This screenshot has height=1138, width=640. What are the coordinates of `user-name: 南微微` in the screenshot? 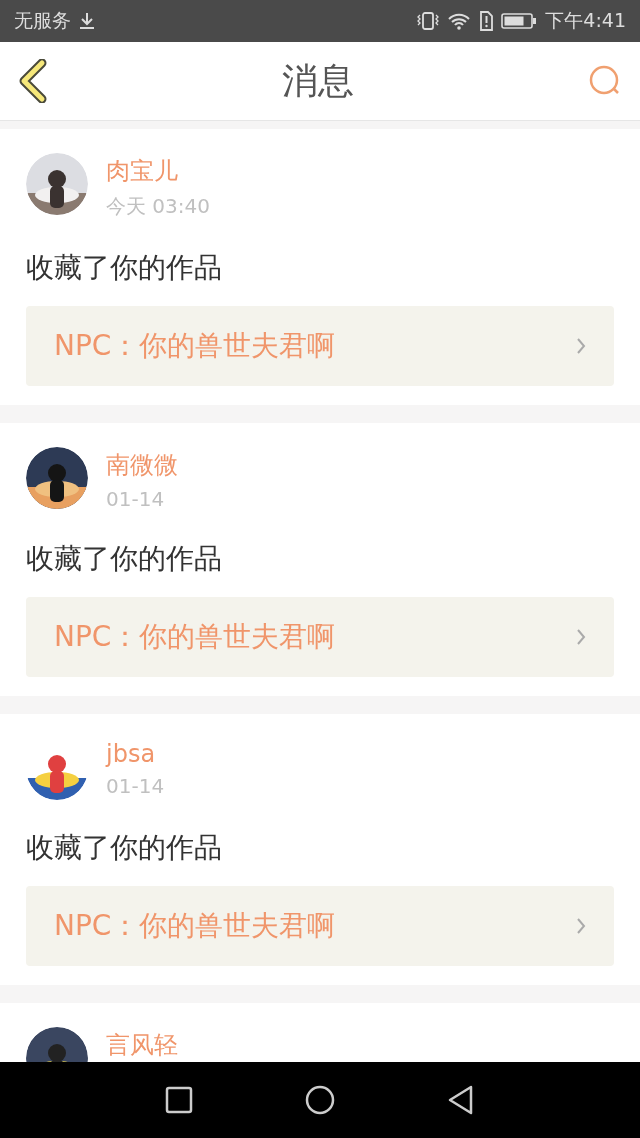 It's located at (142, 465).